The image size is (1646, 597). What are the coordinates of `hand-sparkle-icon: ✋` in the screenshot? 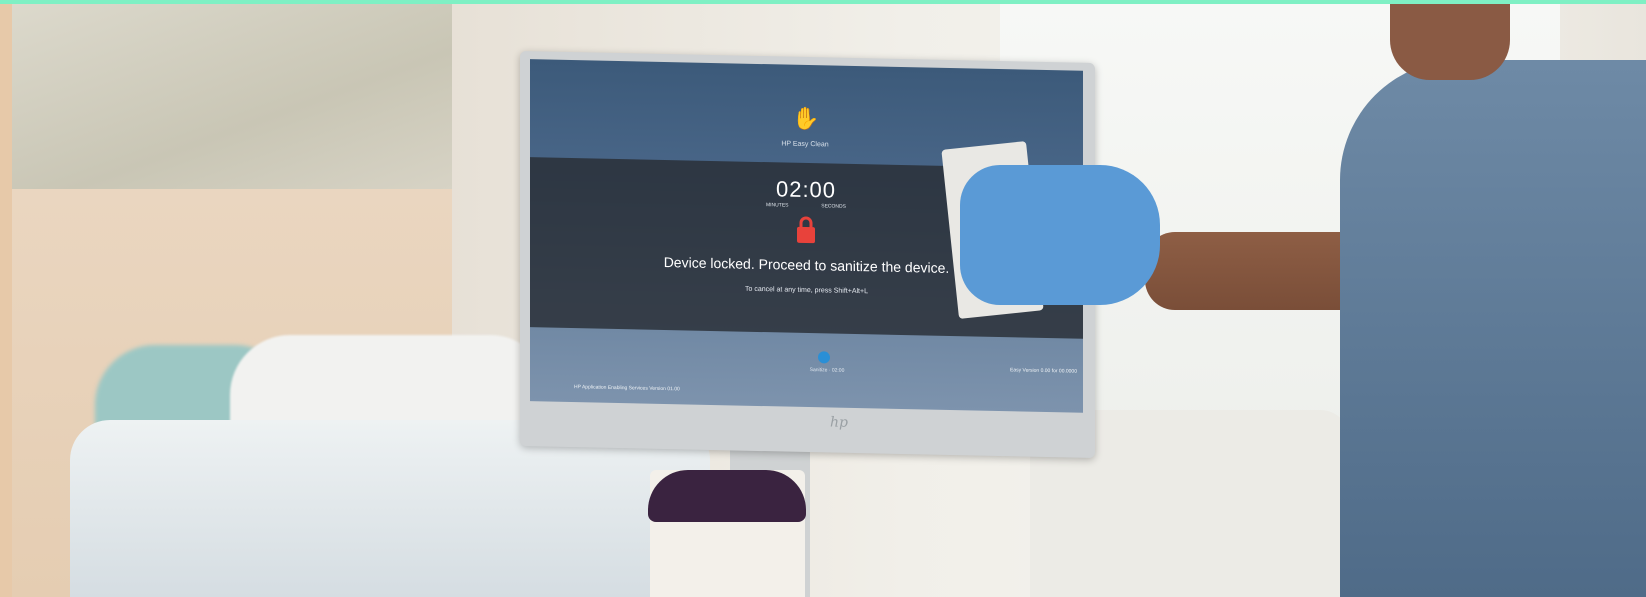 It's located at (806, 118).